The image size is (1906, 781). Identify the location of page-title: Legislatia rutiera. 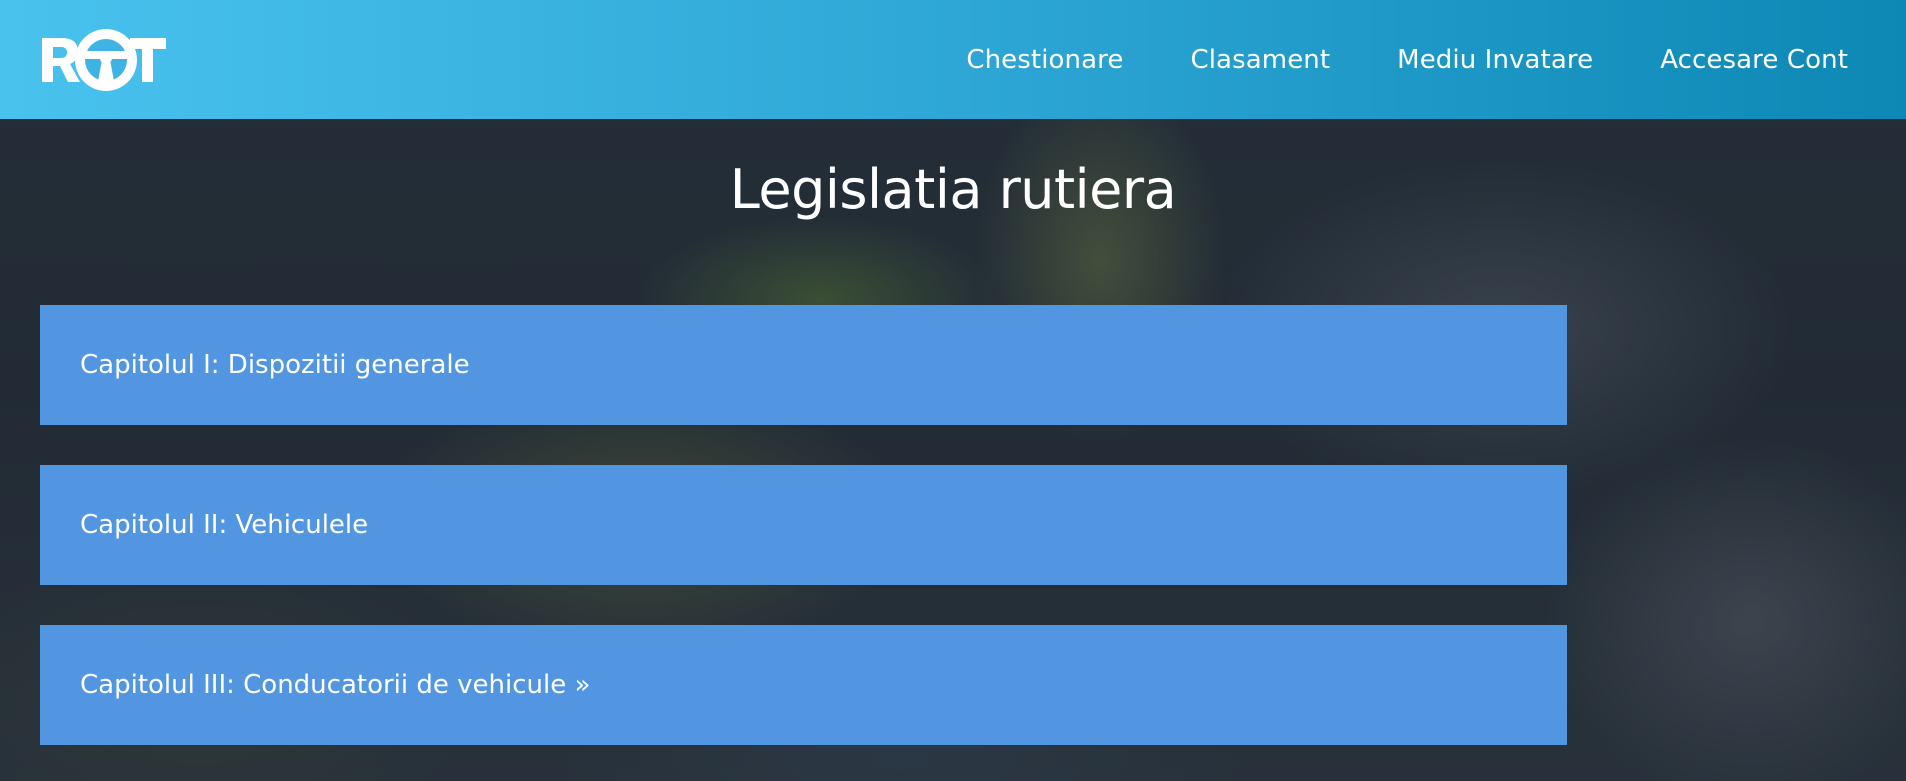
(953, 189).